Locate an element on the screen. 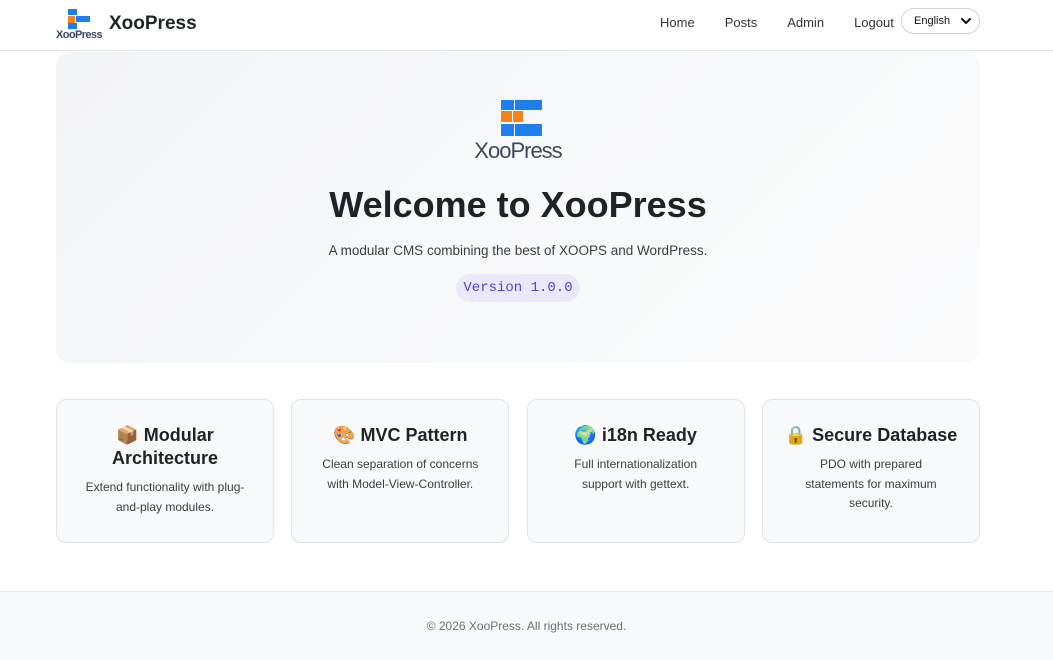 The width and height of the screenshot is (1053, 660). language-select-value: English is located at coordinates (932, 21).